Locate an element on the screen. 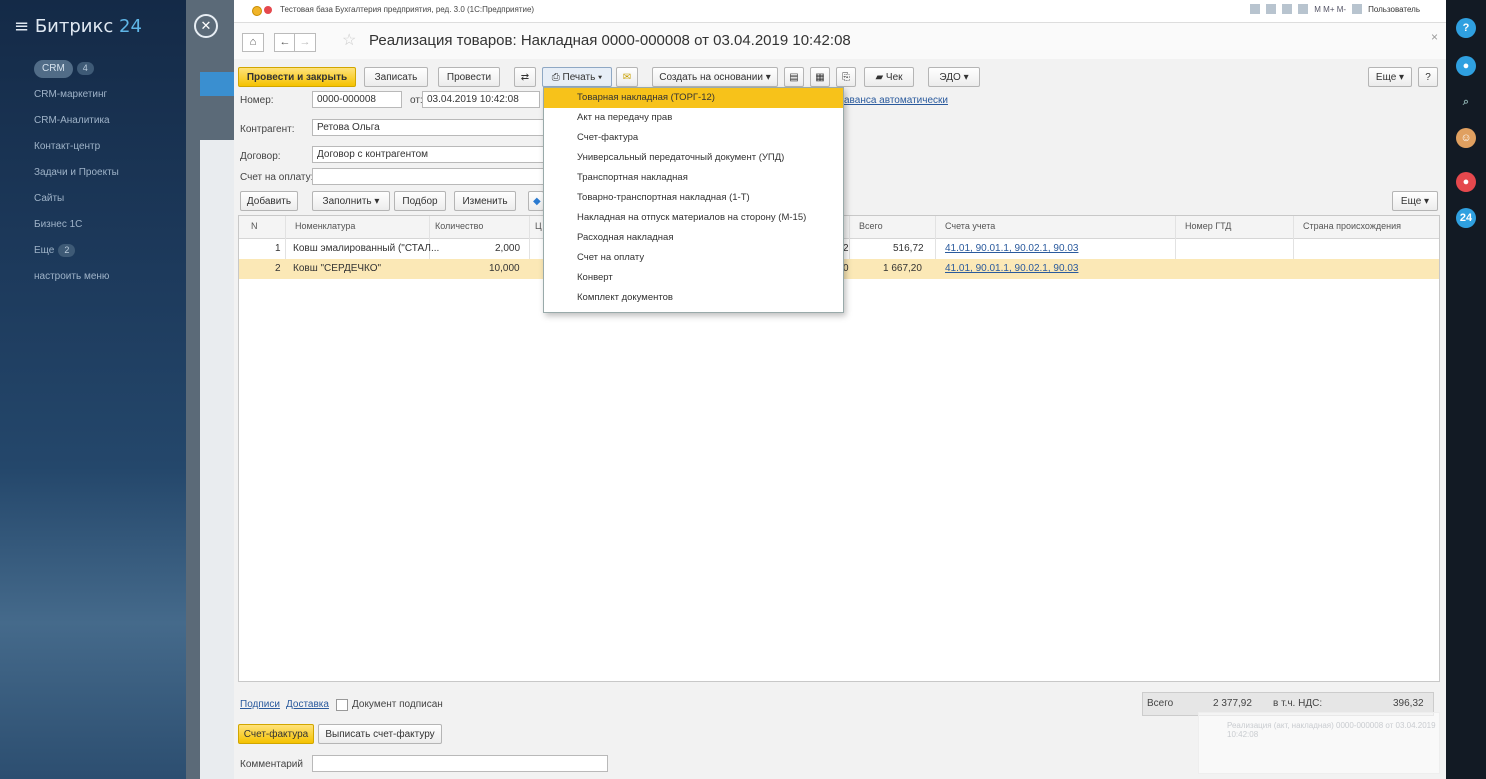 Image resolution: width=1486 pixels, height=779 pixels. nav-item-tasks: Задачи и Проекты is located at coordinates (109, 173).